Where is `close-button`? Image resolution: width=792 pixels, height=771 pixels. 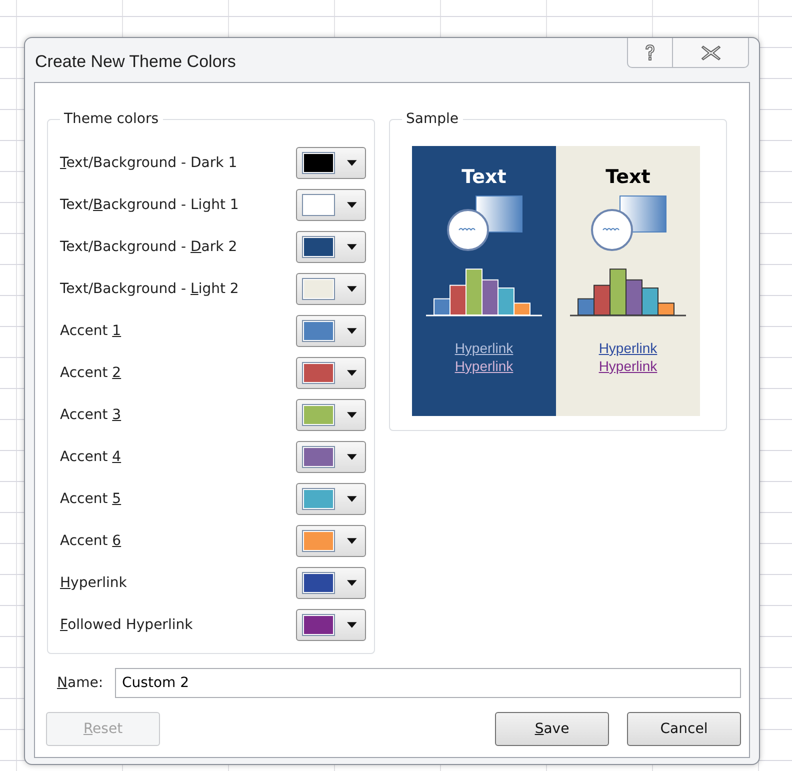 close-button is located at coordinates (711, 53).